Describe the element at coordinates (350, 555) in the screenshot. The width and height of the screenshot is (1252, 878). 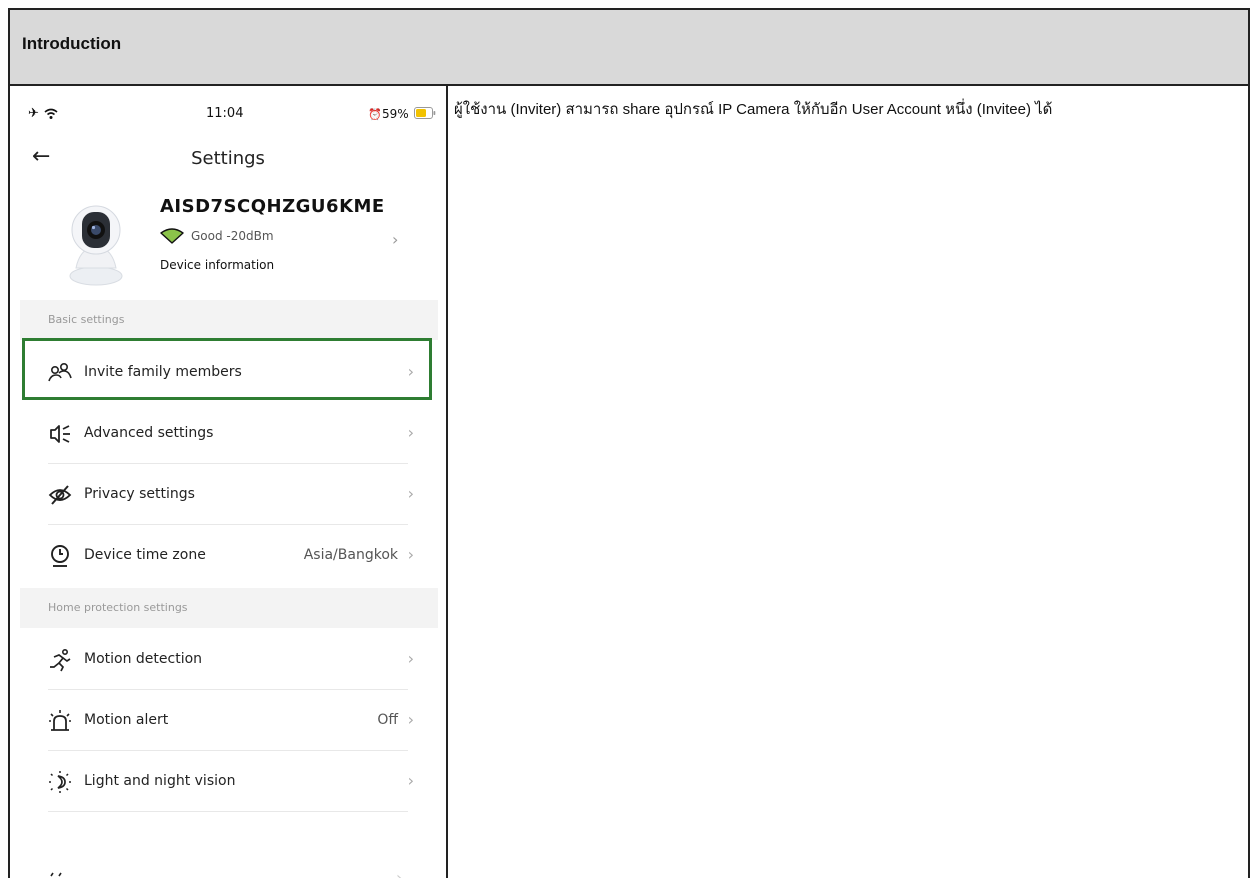
I see `timezone-value: Asia/Bangkok` at that location.